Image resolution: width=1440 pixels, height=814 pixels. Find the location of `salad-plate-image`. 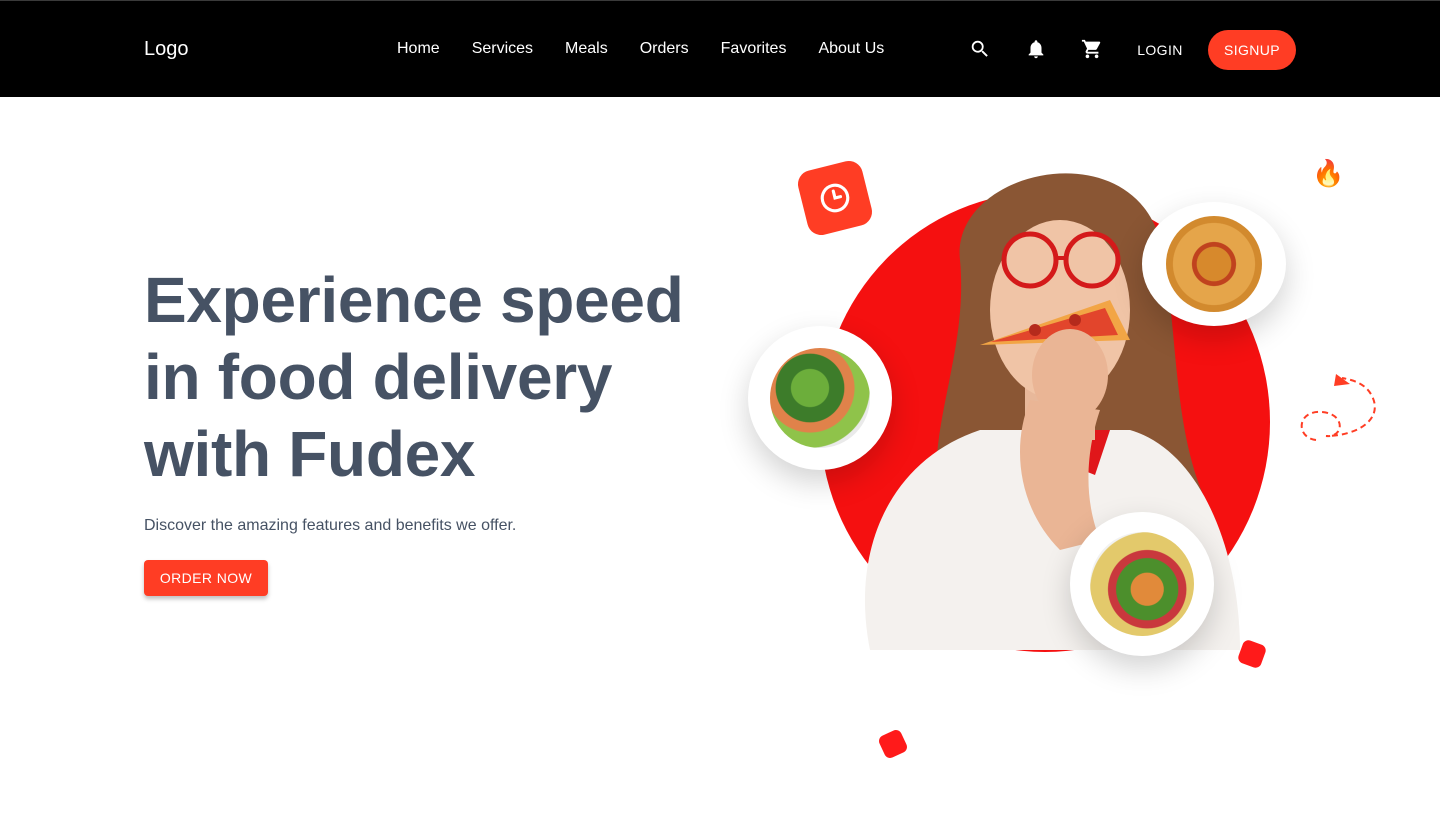

salad-plate-image is located at coordinates (820, 398).